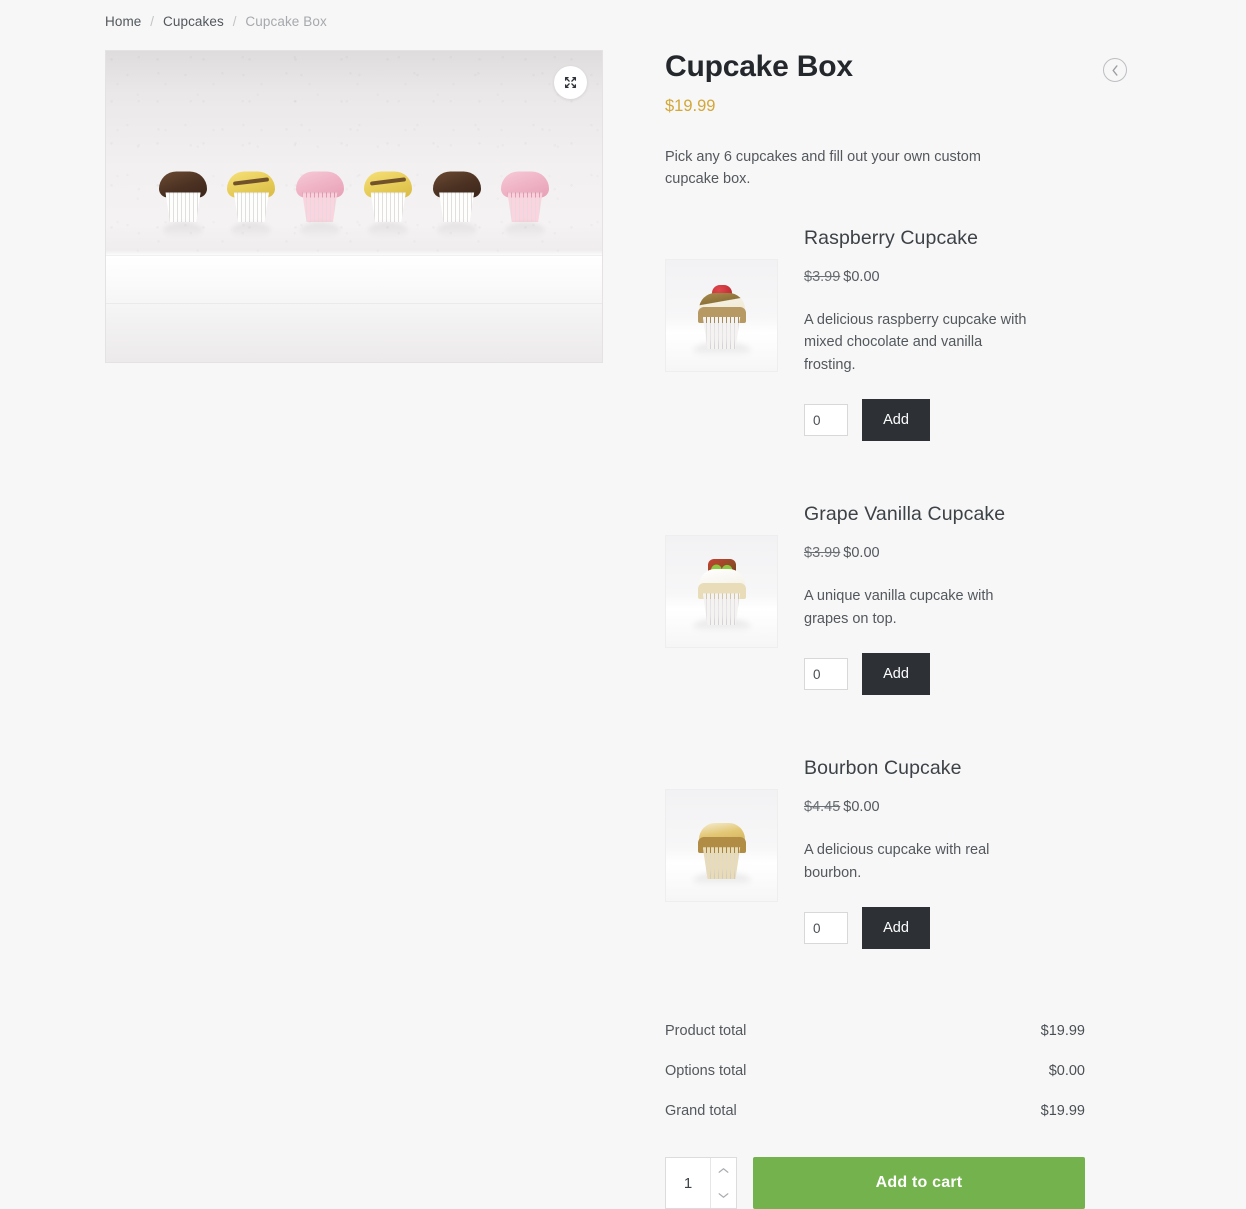  Describe the element at coordinates (706, 1031) in the screenshot. I see `total-label: Product total` at that location.